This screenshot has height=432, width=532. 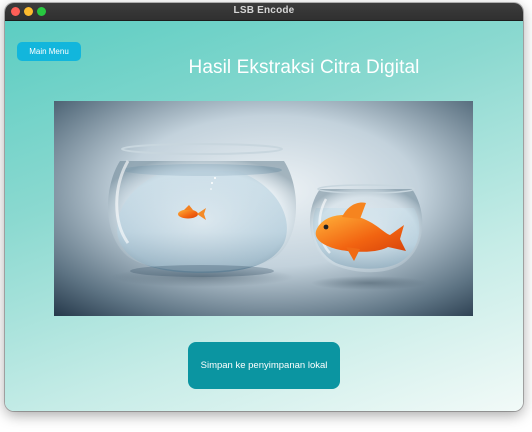 I want to click on page-title: Hasil Ekstraksi Citra Digital, so click(x=304, y=67).